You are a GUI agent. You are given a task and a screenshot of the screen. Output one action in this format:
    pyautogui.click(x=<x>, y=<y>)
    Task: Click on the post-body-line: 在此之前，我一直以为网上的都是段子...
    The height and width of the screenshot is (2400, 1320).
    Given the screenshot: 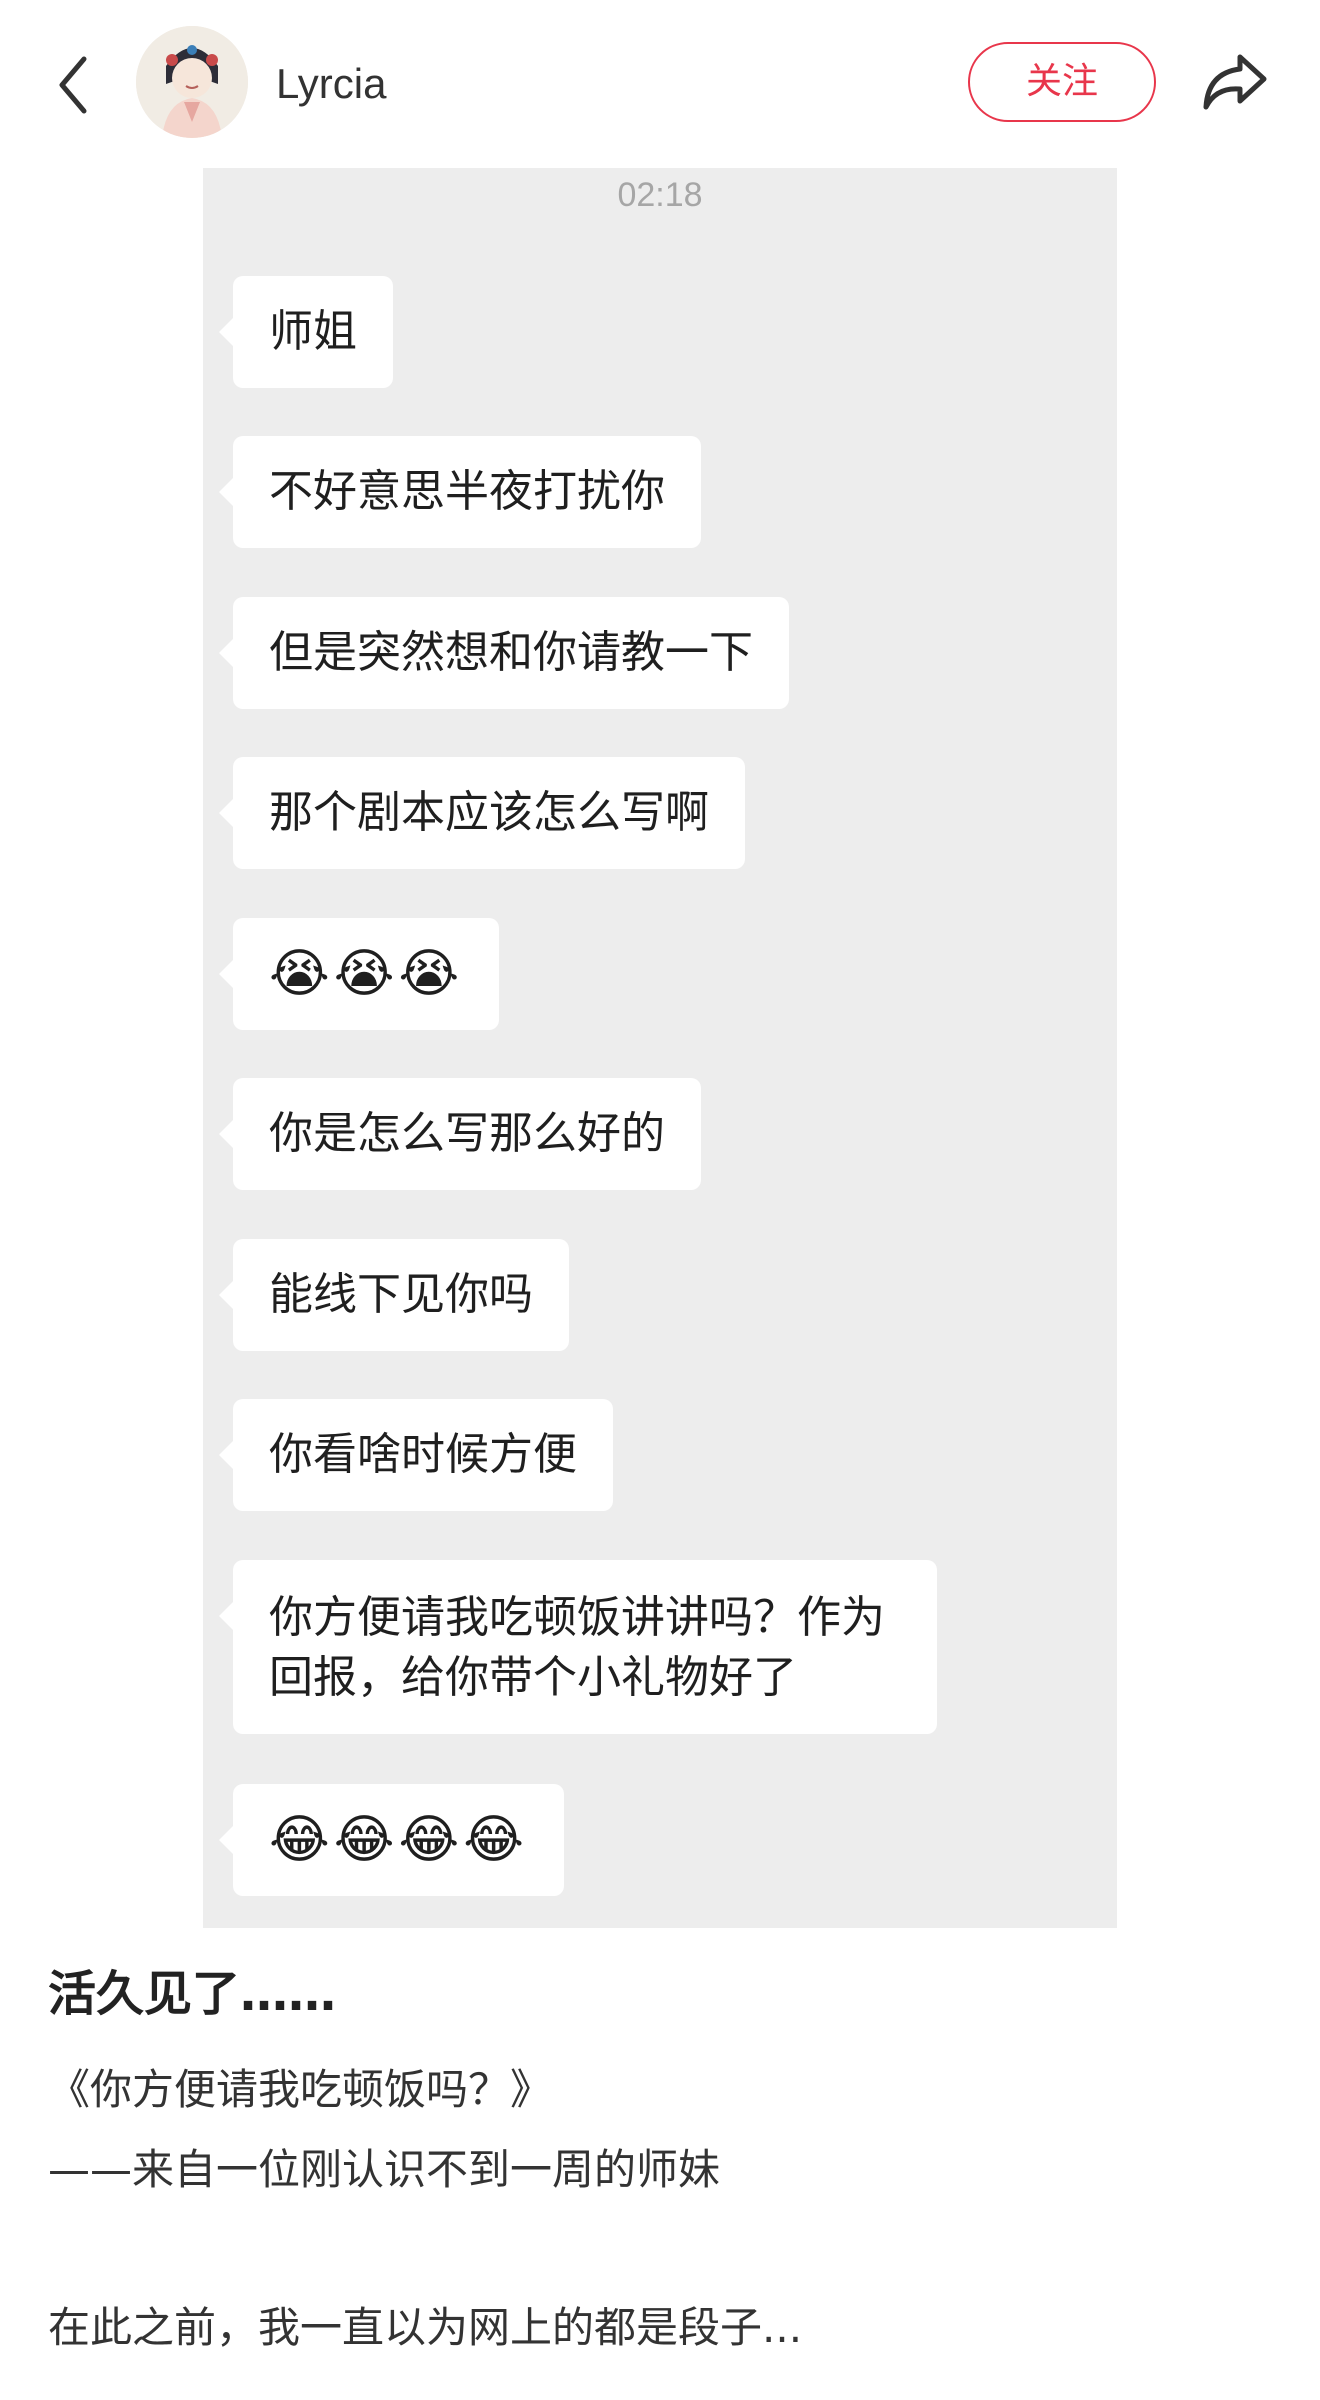 What is the action you would take?
    pyautogui.click(x=425, y=2327)
    